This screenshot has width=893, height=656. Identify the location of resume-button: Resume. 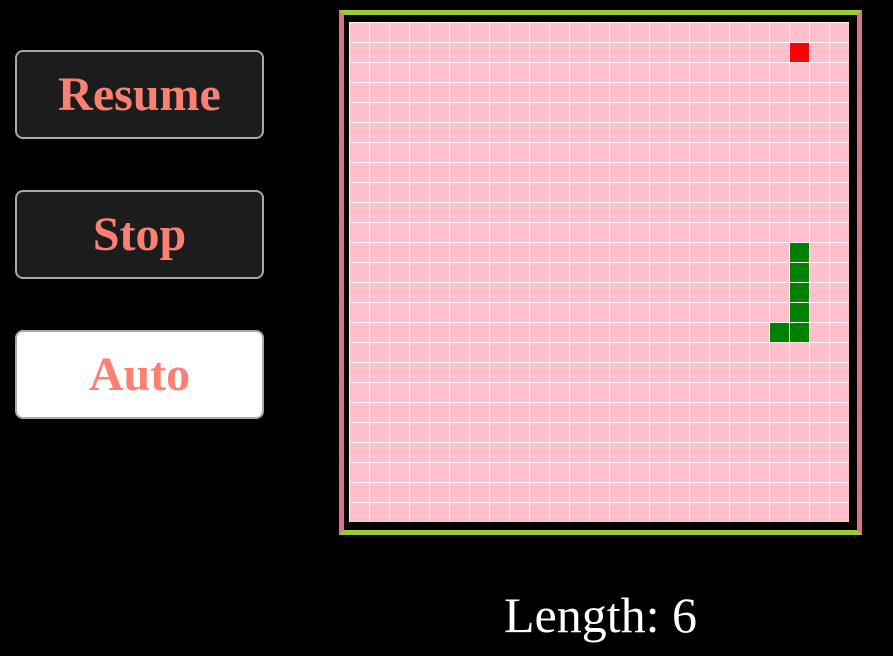
(139, 94).